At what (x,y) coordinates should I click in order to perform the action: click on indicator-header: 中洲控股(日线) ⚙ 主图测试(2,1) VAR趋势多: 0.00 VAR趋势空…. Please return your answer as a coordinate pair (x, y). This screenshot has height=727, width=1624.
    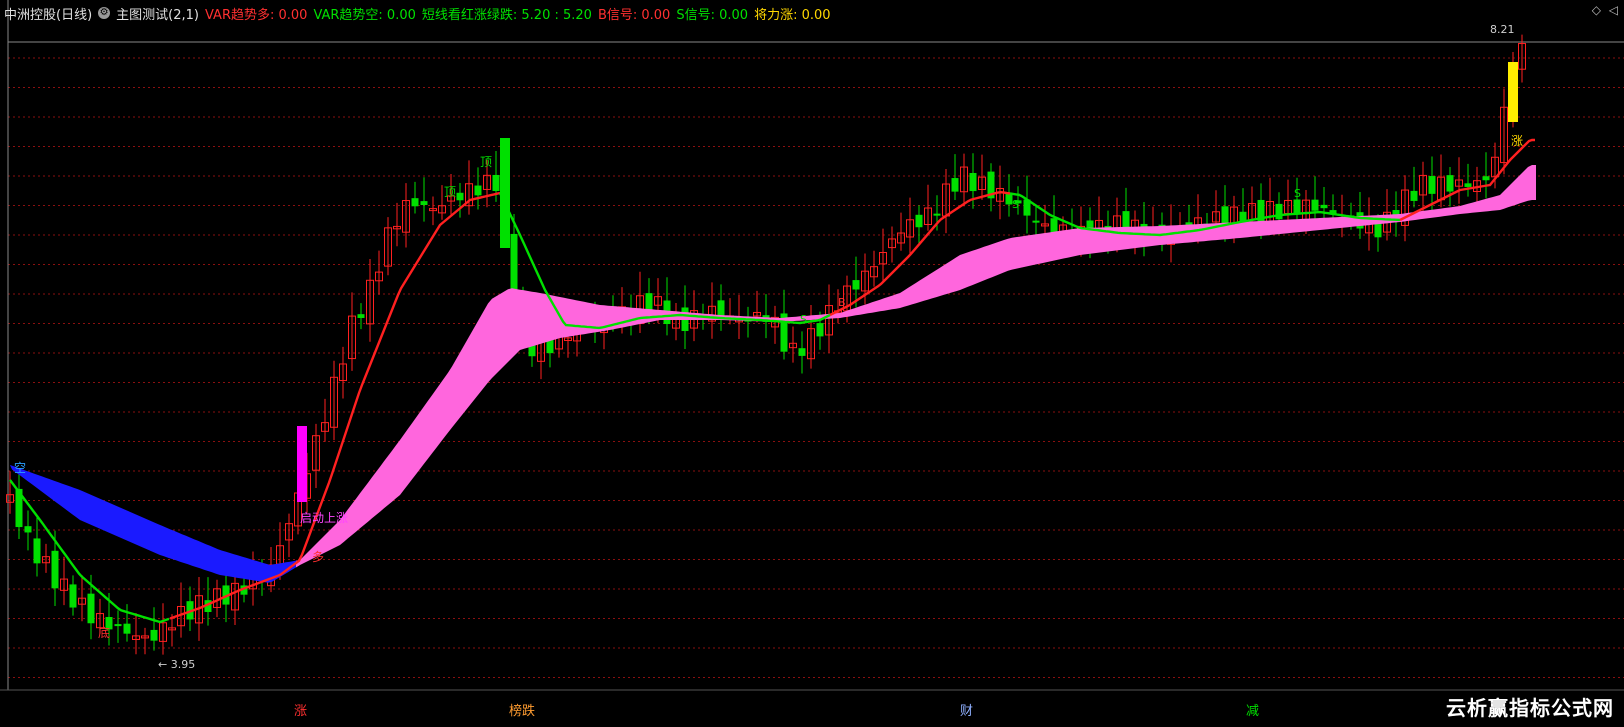
    Looking at the image, I should click on (420, 13).